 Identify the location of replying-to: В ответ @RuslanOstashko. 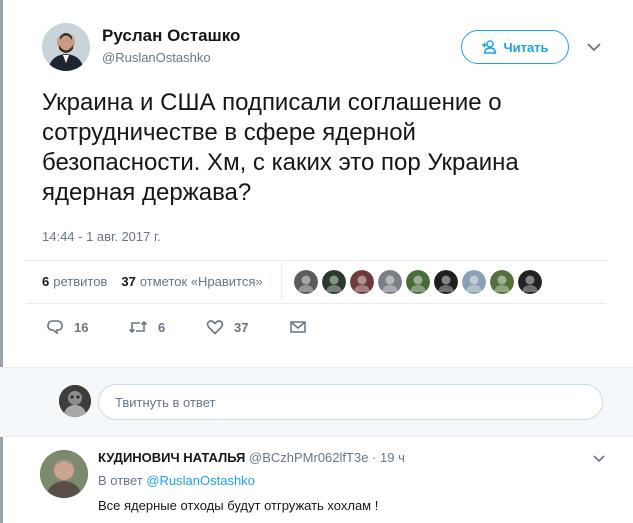
(176, 480).